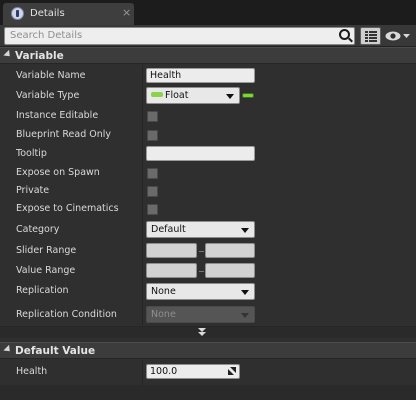 This screenshot has width=416, height=400. I want to click on property-label: Expose to Cinematics, so click(67, 208).